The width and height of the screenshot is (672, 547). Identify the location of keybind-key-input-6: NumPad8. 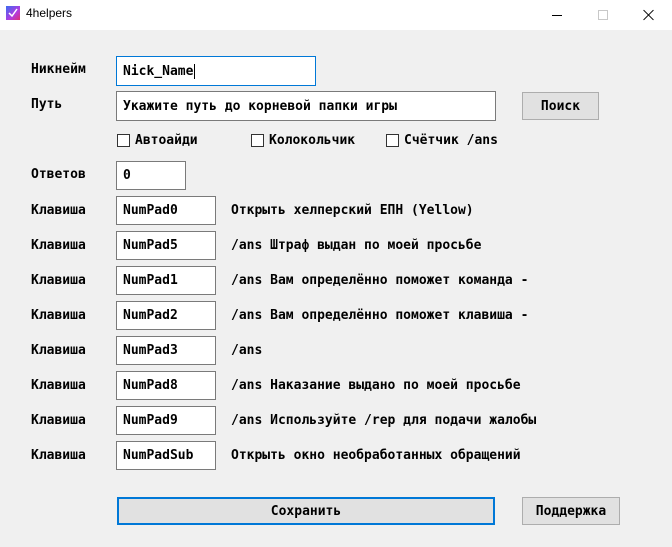
(166, 385).